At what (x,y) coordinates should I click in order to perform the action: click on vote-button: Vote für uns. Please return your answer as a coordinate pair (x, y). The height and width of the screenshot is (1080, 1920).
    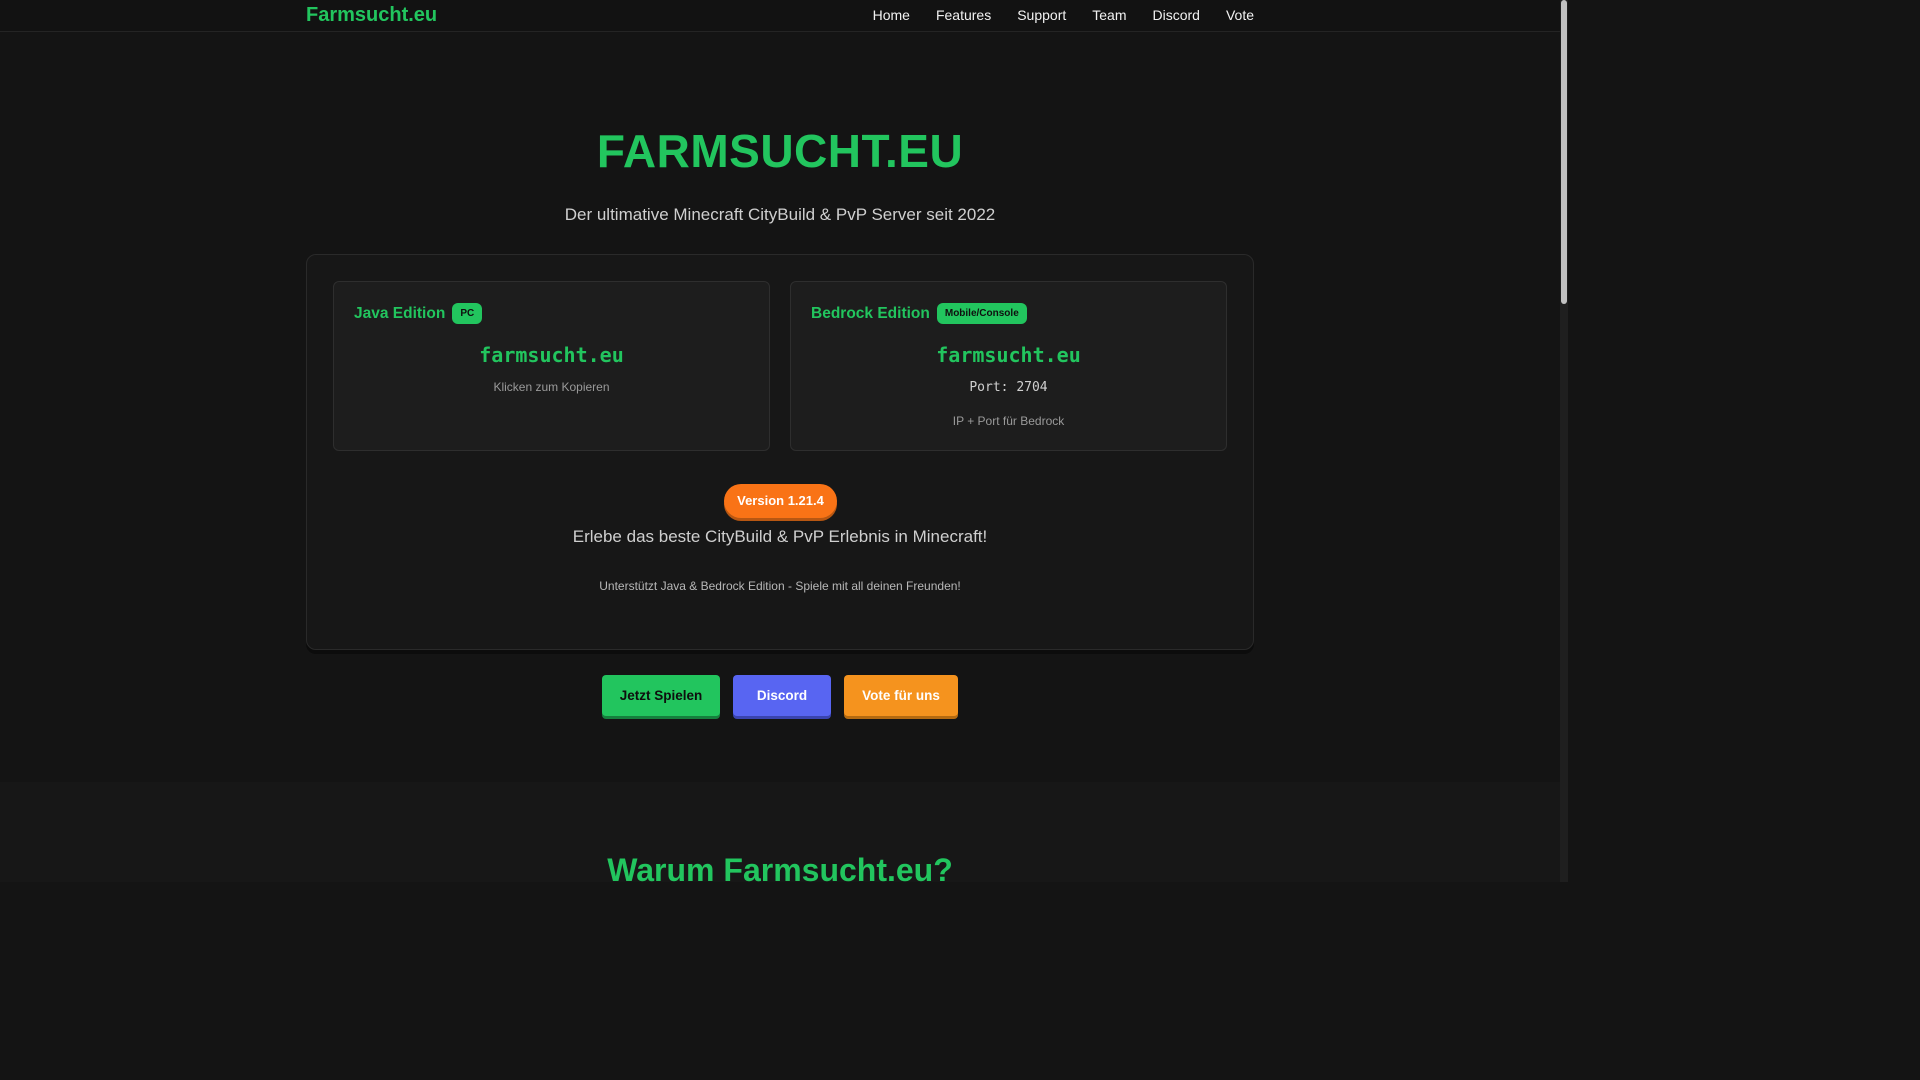
    Looking at the image, I should click on (901, 695).